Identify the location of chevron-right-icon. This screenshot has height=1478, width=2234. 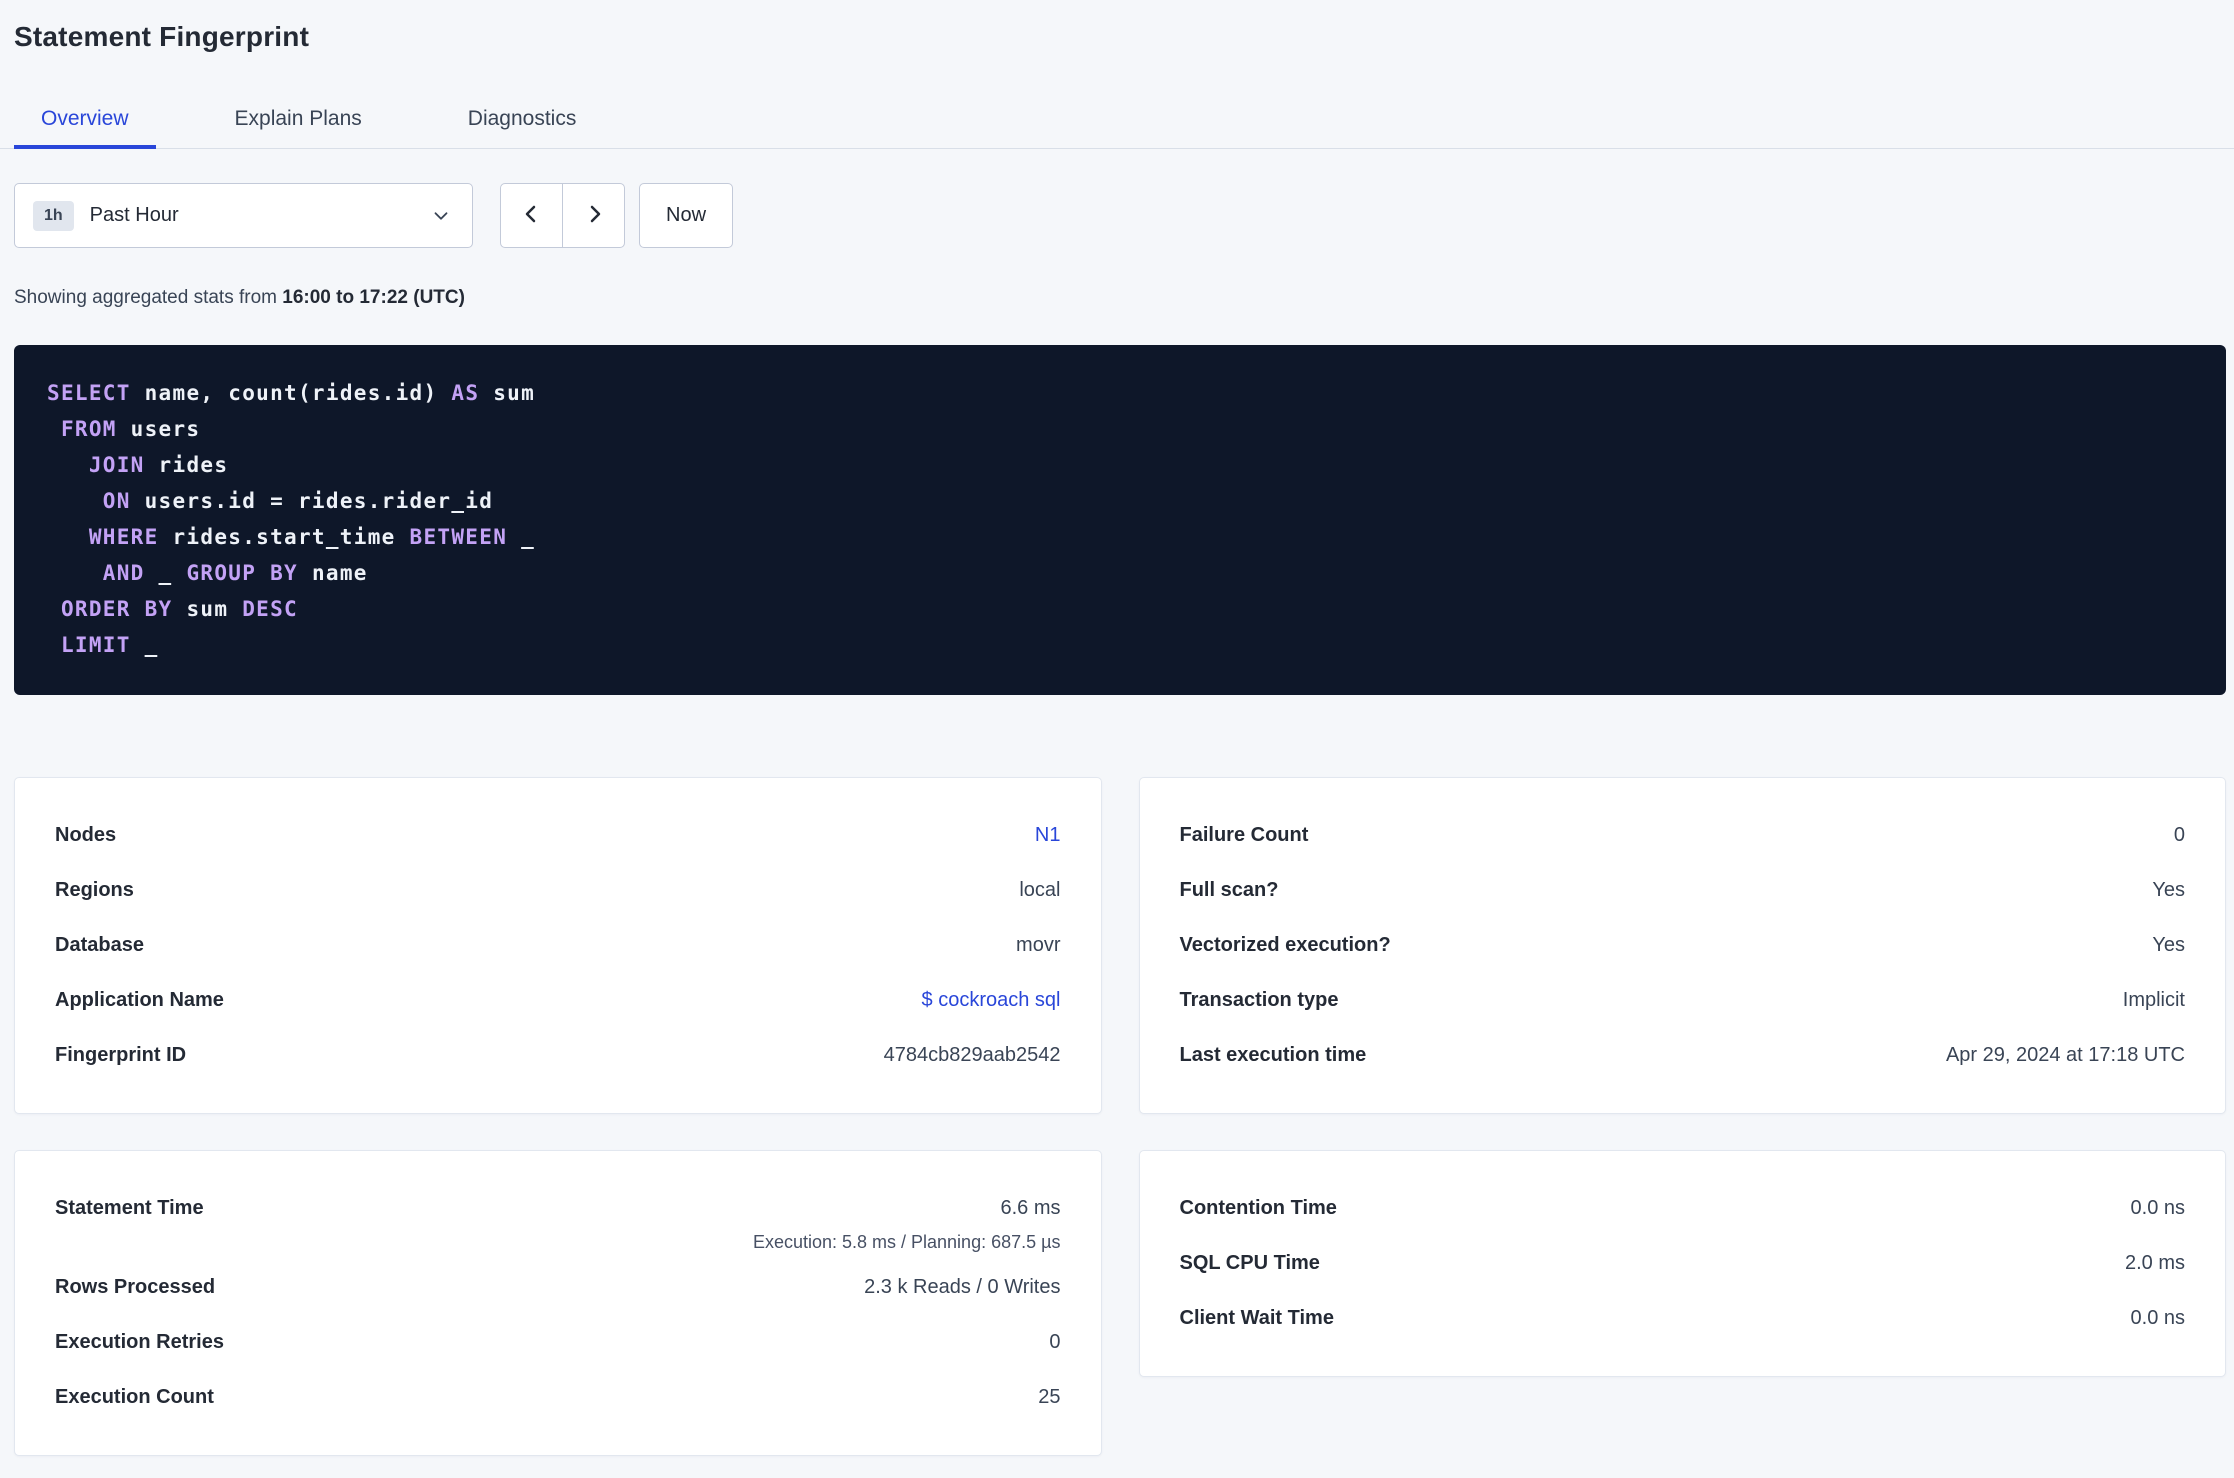
(594, 215).